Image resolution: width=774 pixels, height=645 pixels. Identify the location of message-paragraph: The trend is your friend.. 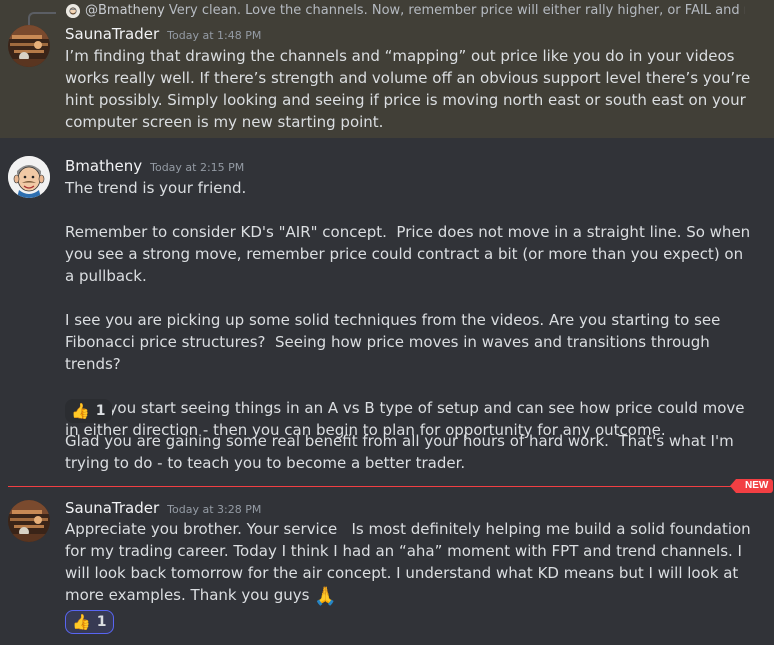
(156, 188).